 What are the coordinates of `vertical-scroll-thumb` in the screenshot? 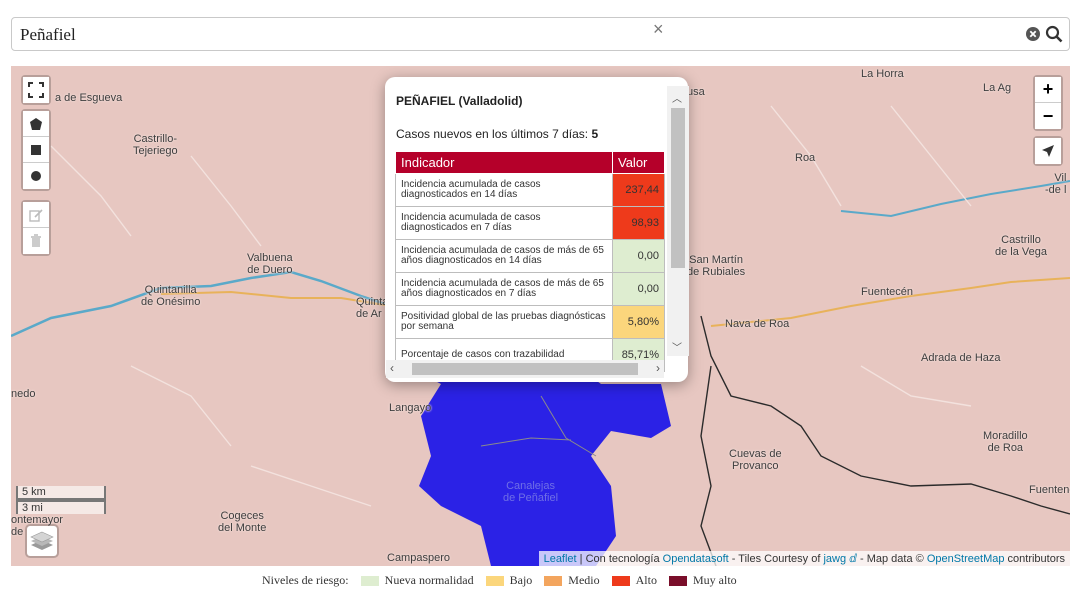 It's located at (678, 188).